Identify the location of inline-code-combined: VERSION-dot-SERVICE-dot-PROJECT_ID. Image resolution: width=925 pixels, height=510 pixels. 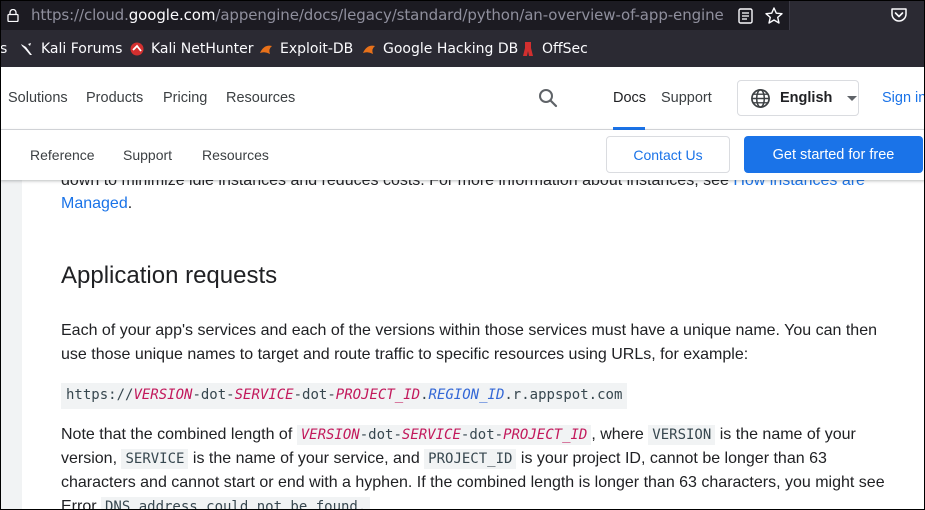
(444, 435).